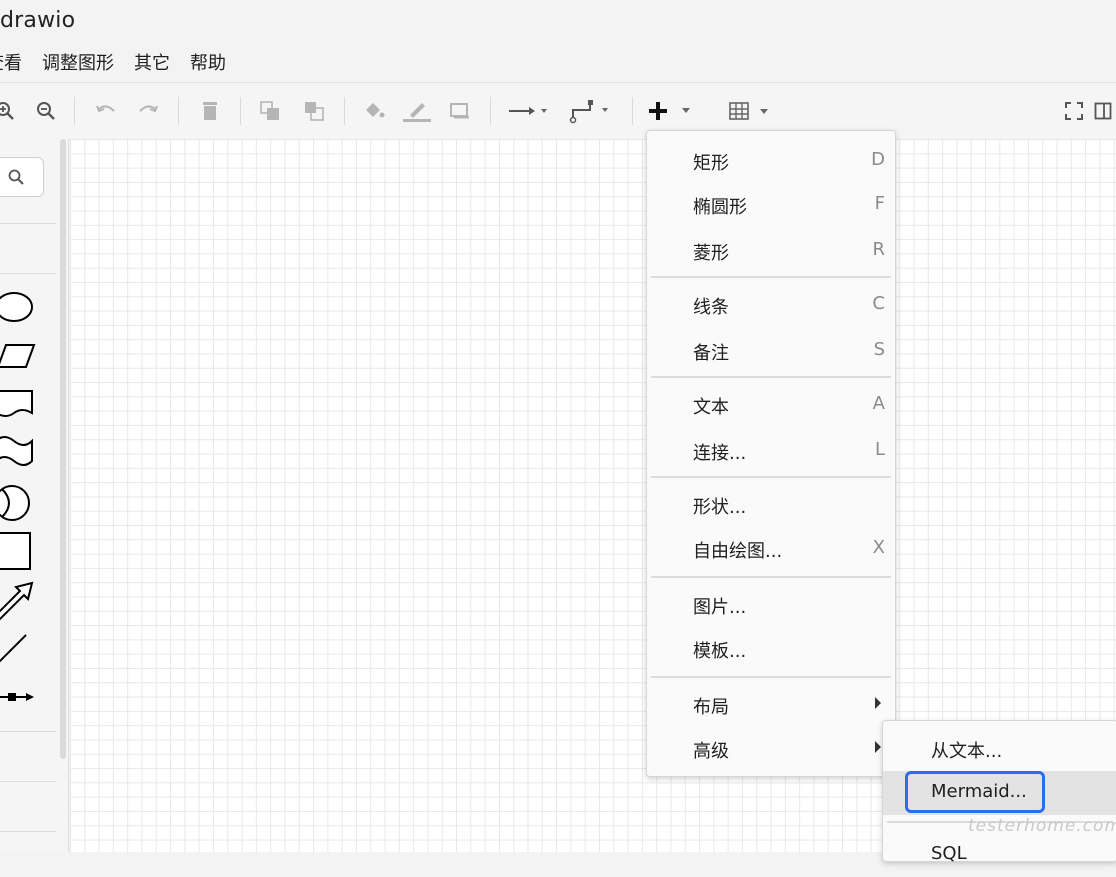 This screenshot has height=877, width=1116. I want to click on toolbar, so click(558, 111).